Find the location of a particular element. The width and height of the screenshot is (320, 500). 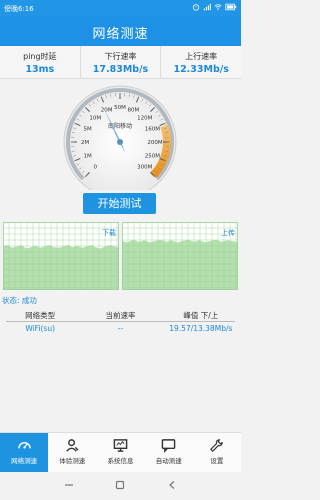

page-title: 网络测速 is located at coordinates (120, 34).